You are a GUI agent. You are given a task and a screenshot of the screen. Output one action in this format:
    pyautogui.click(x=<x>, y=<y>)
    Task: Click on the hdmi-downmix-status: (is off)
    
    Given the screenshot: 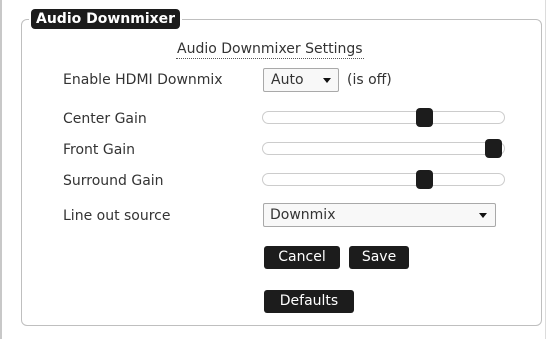 What is the action you would take?
    pyautogui.click(x=369, y=80)
    